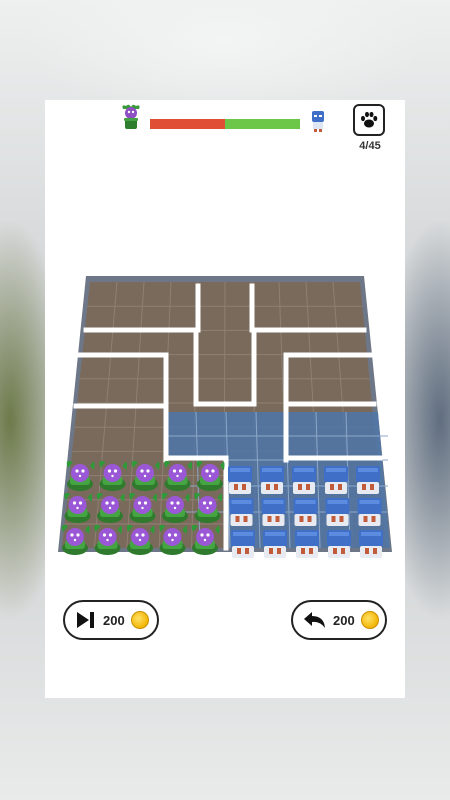  I want to click on skip-cost: 200, so click(114, 620).